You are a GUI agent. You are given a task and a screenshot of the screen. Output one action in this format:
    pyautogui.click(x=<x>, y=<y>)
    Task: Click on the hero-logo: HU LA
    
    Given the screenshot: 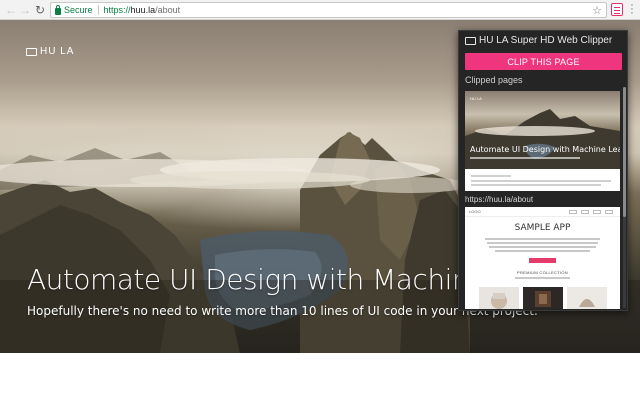 What is the action you would take?
    pyautogui.click(x=50, y=51)
    